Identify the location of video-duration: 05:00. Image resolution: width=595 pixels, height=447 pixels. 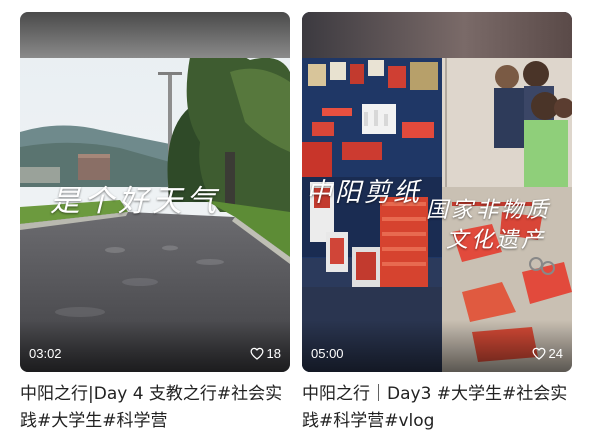
(327, 353).